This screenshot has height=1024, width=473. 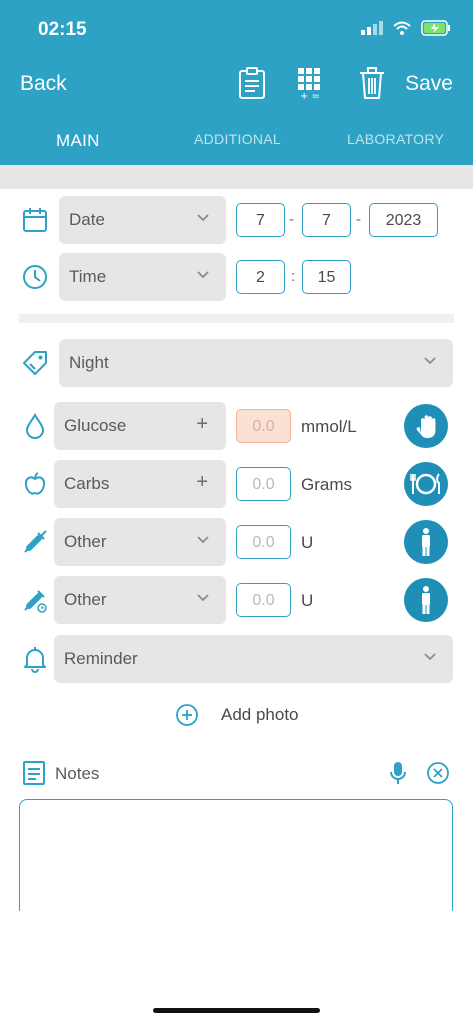 I want to click on bell-icon, so click(x=35, y=660).